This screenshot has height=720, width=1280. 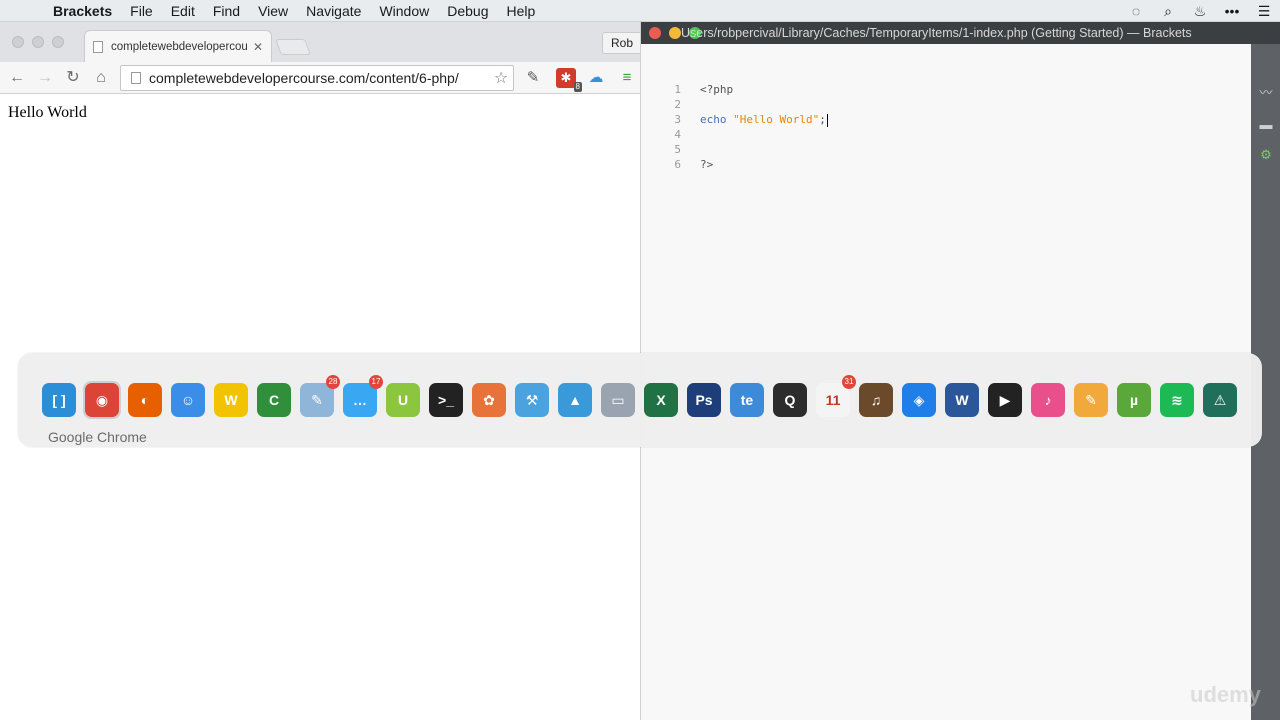 I want to click on preview-file-icon: ▭, so click(x=618, y=400).